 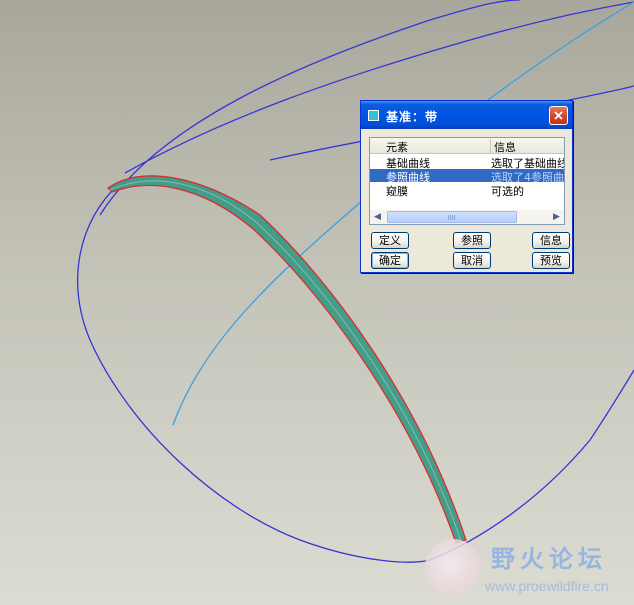 I want to click on dialog-title: 基准：带, so click(x=412, y=117).